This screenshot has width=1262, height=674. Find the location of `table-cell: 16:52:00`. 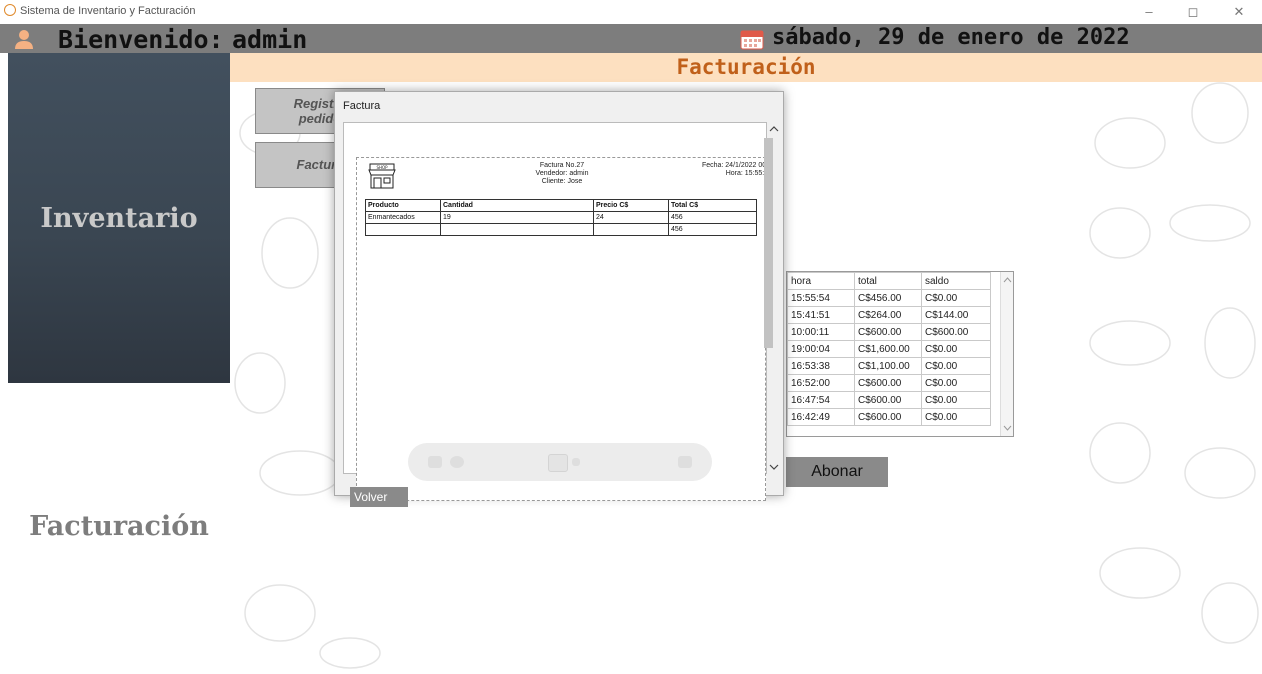

table-cell: 16:52:00 is located at coordinates (821, 383).